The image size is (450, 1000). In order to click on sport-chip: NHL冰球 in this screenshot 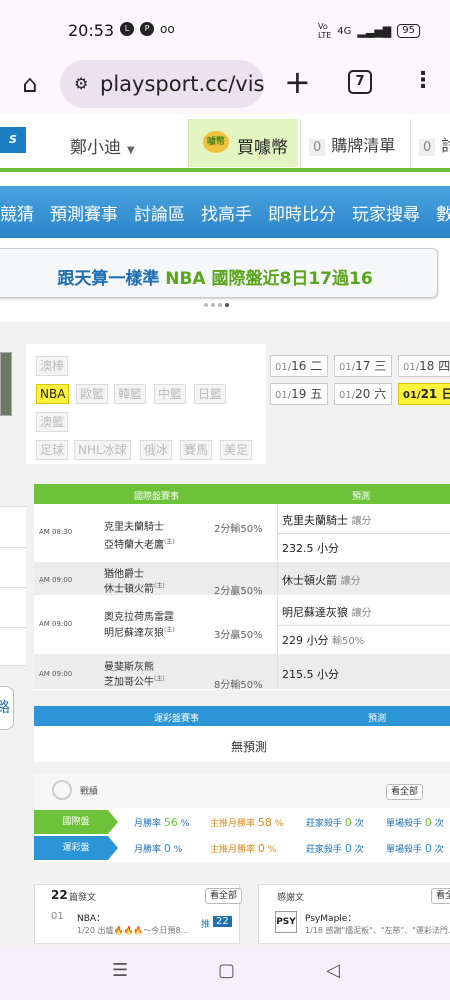, I will do `click(102, 450)`.